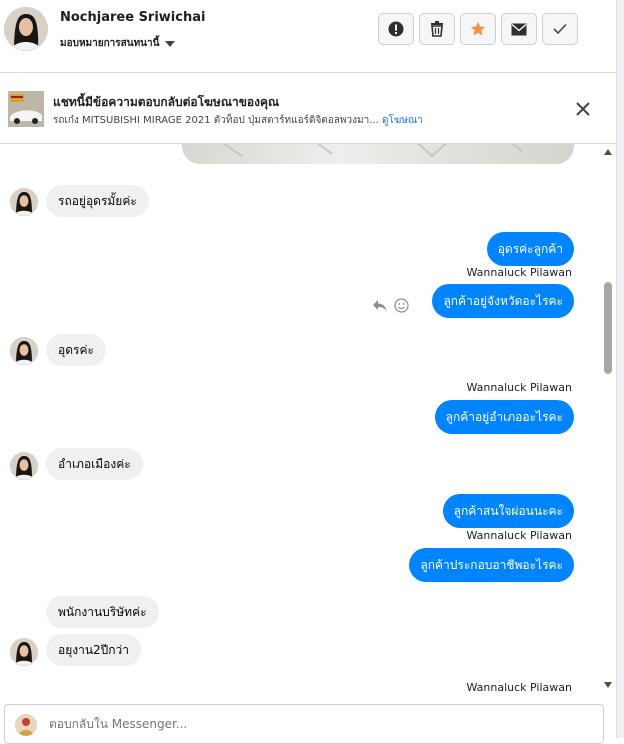 Image resolution: width=624 pixels, height=744 pixels. I want to click on message-bubble-incoming: อุดรค่ะ, so click(76, 350).